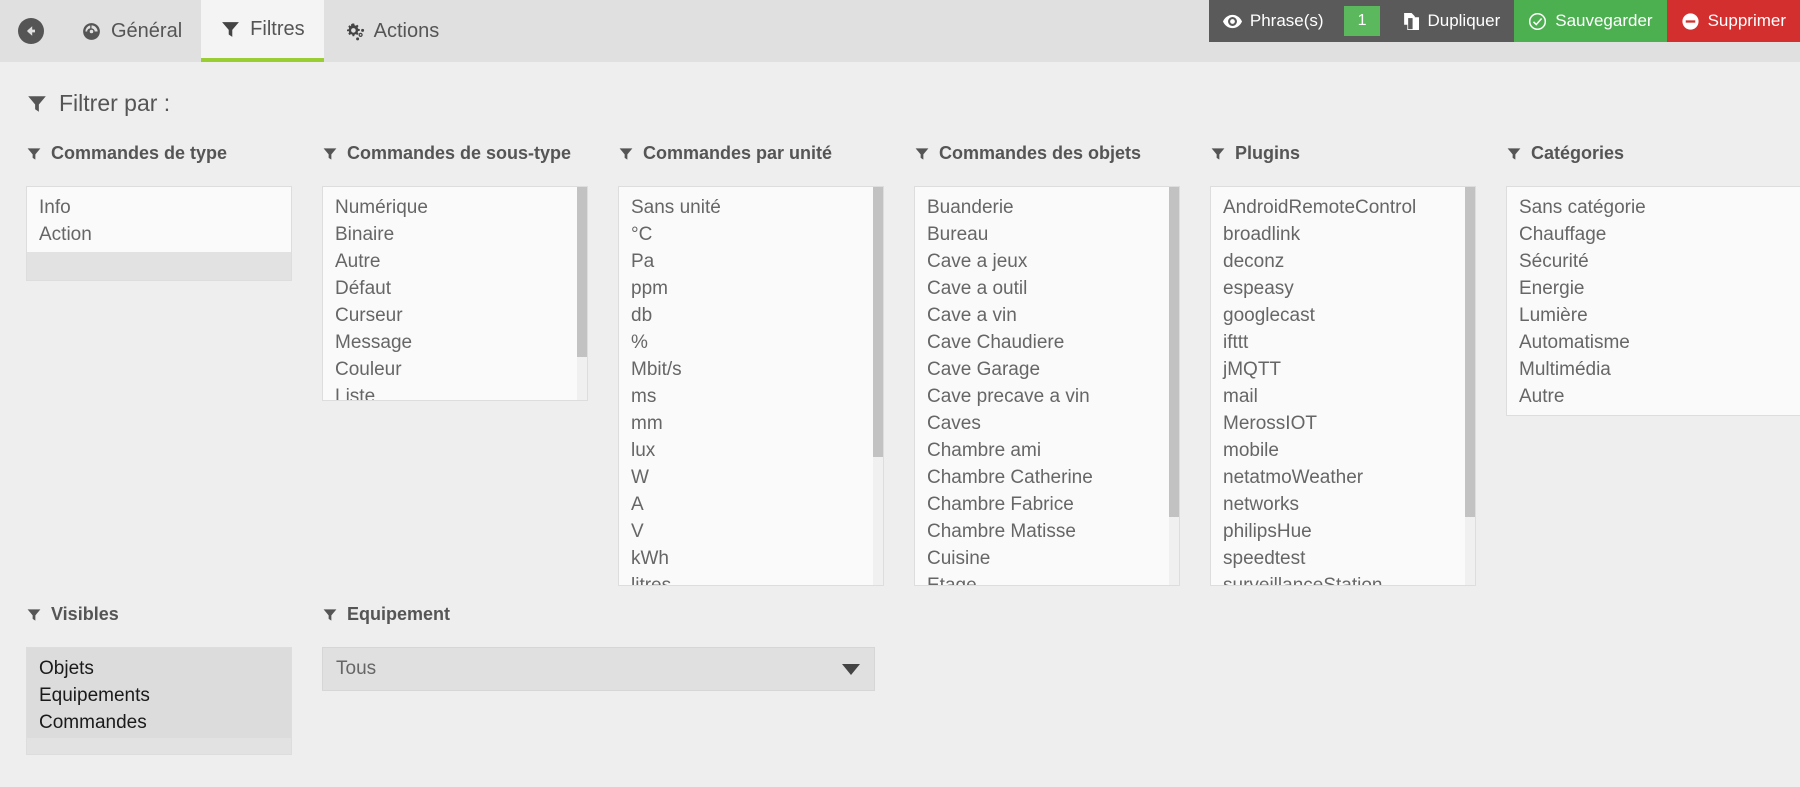  Describe the element at coordinates (1343, 315) in the screenshot. I see `list-item: googlecast` at that location.